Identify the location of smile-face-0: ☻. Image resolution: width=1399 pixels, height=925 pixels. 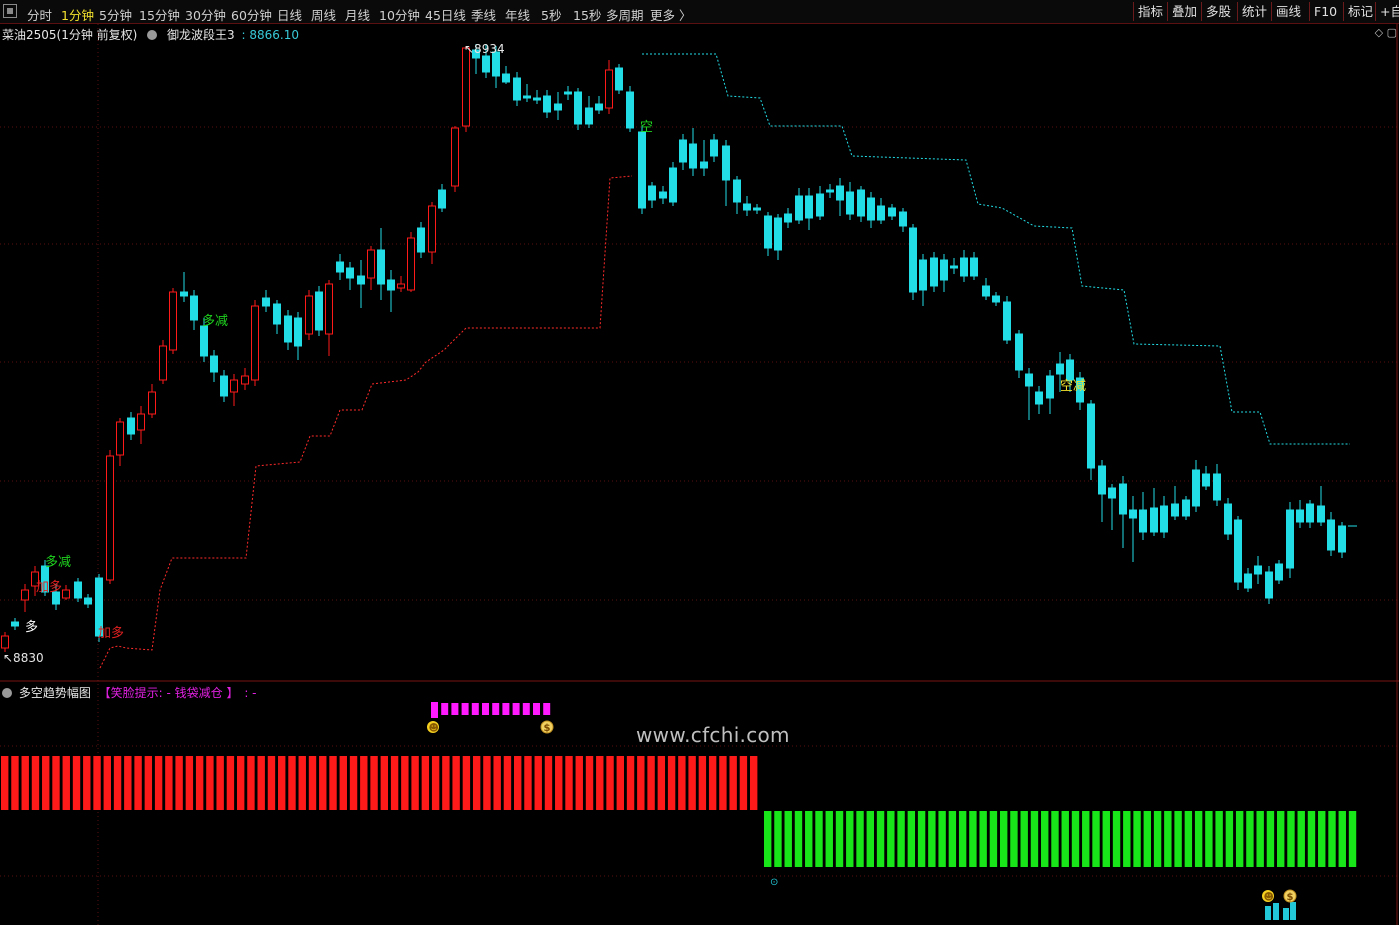
(434, 728).